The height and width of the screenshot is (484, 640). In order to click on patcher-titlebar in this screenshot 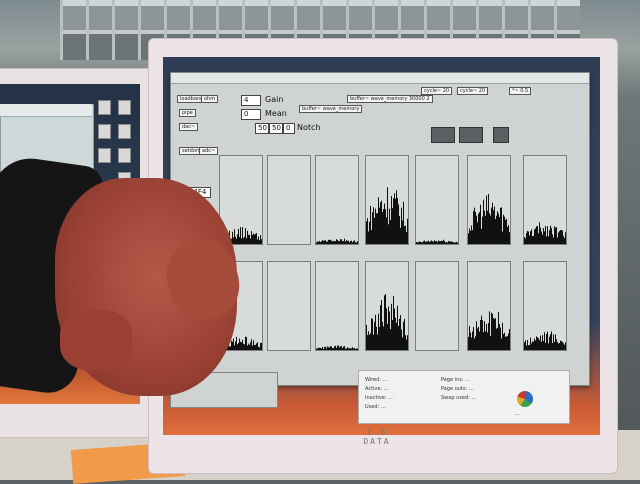, I will do `click(380, 78)`.